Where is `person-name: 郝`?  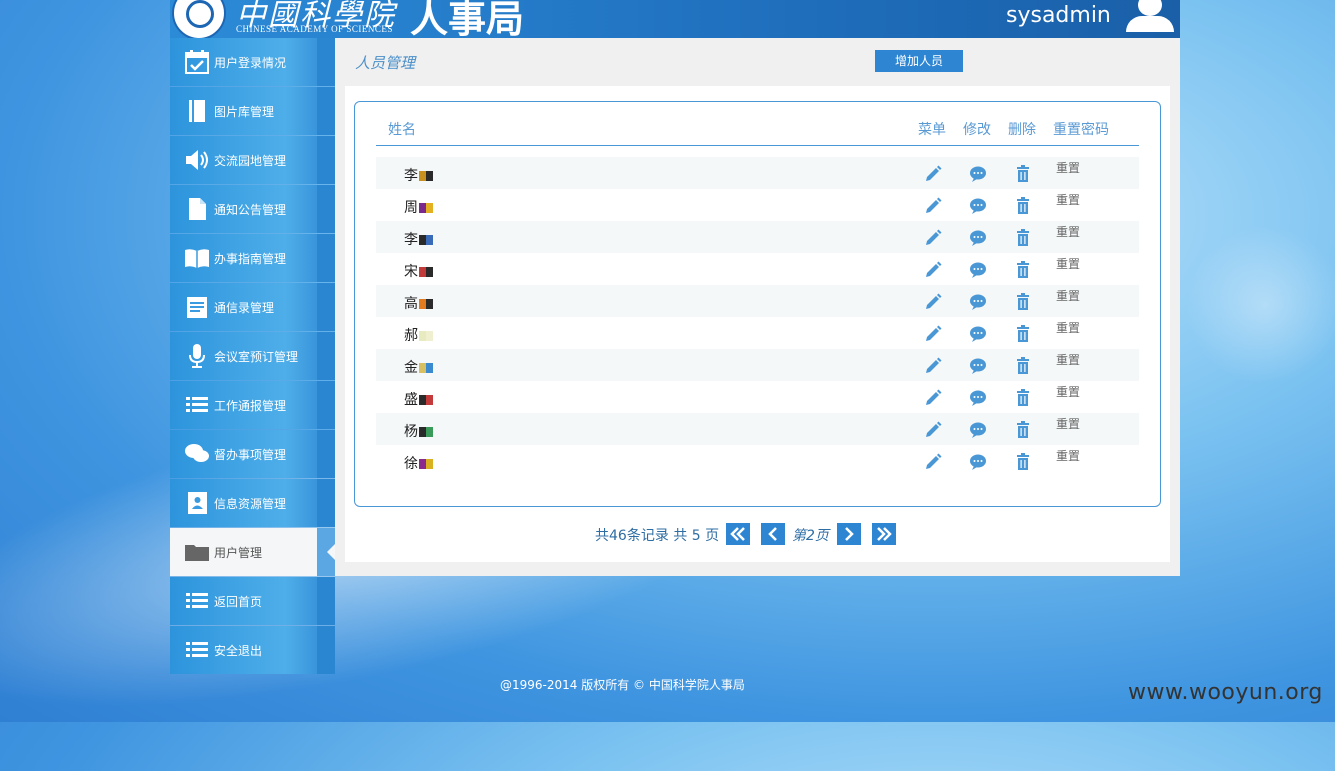
person-name: 郝 is located at coordinates (418, 335).